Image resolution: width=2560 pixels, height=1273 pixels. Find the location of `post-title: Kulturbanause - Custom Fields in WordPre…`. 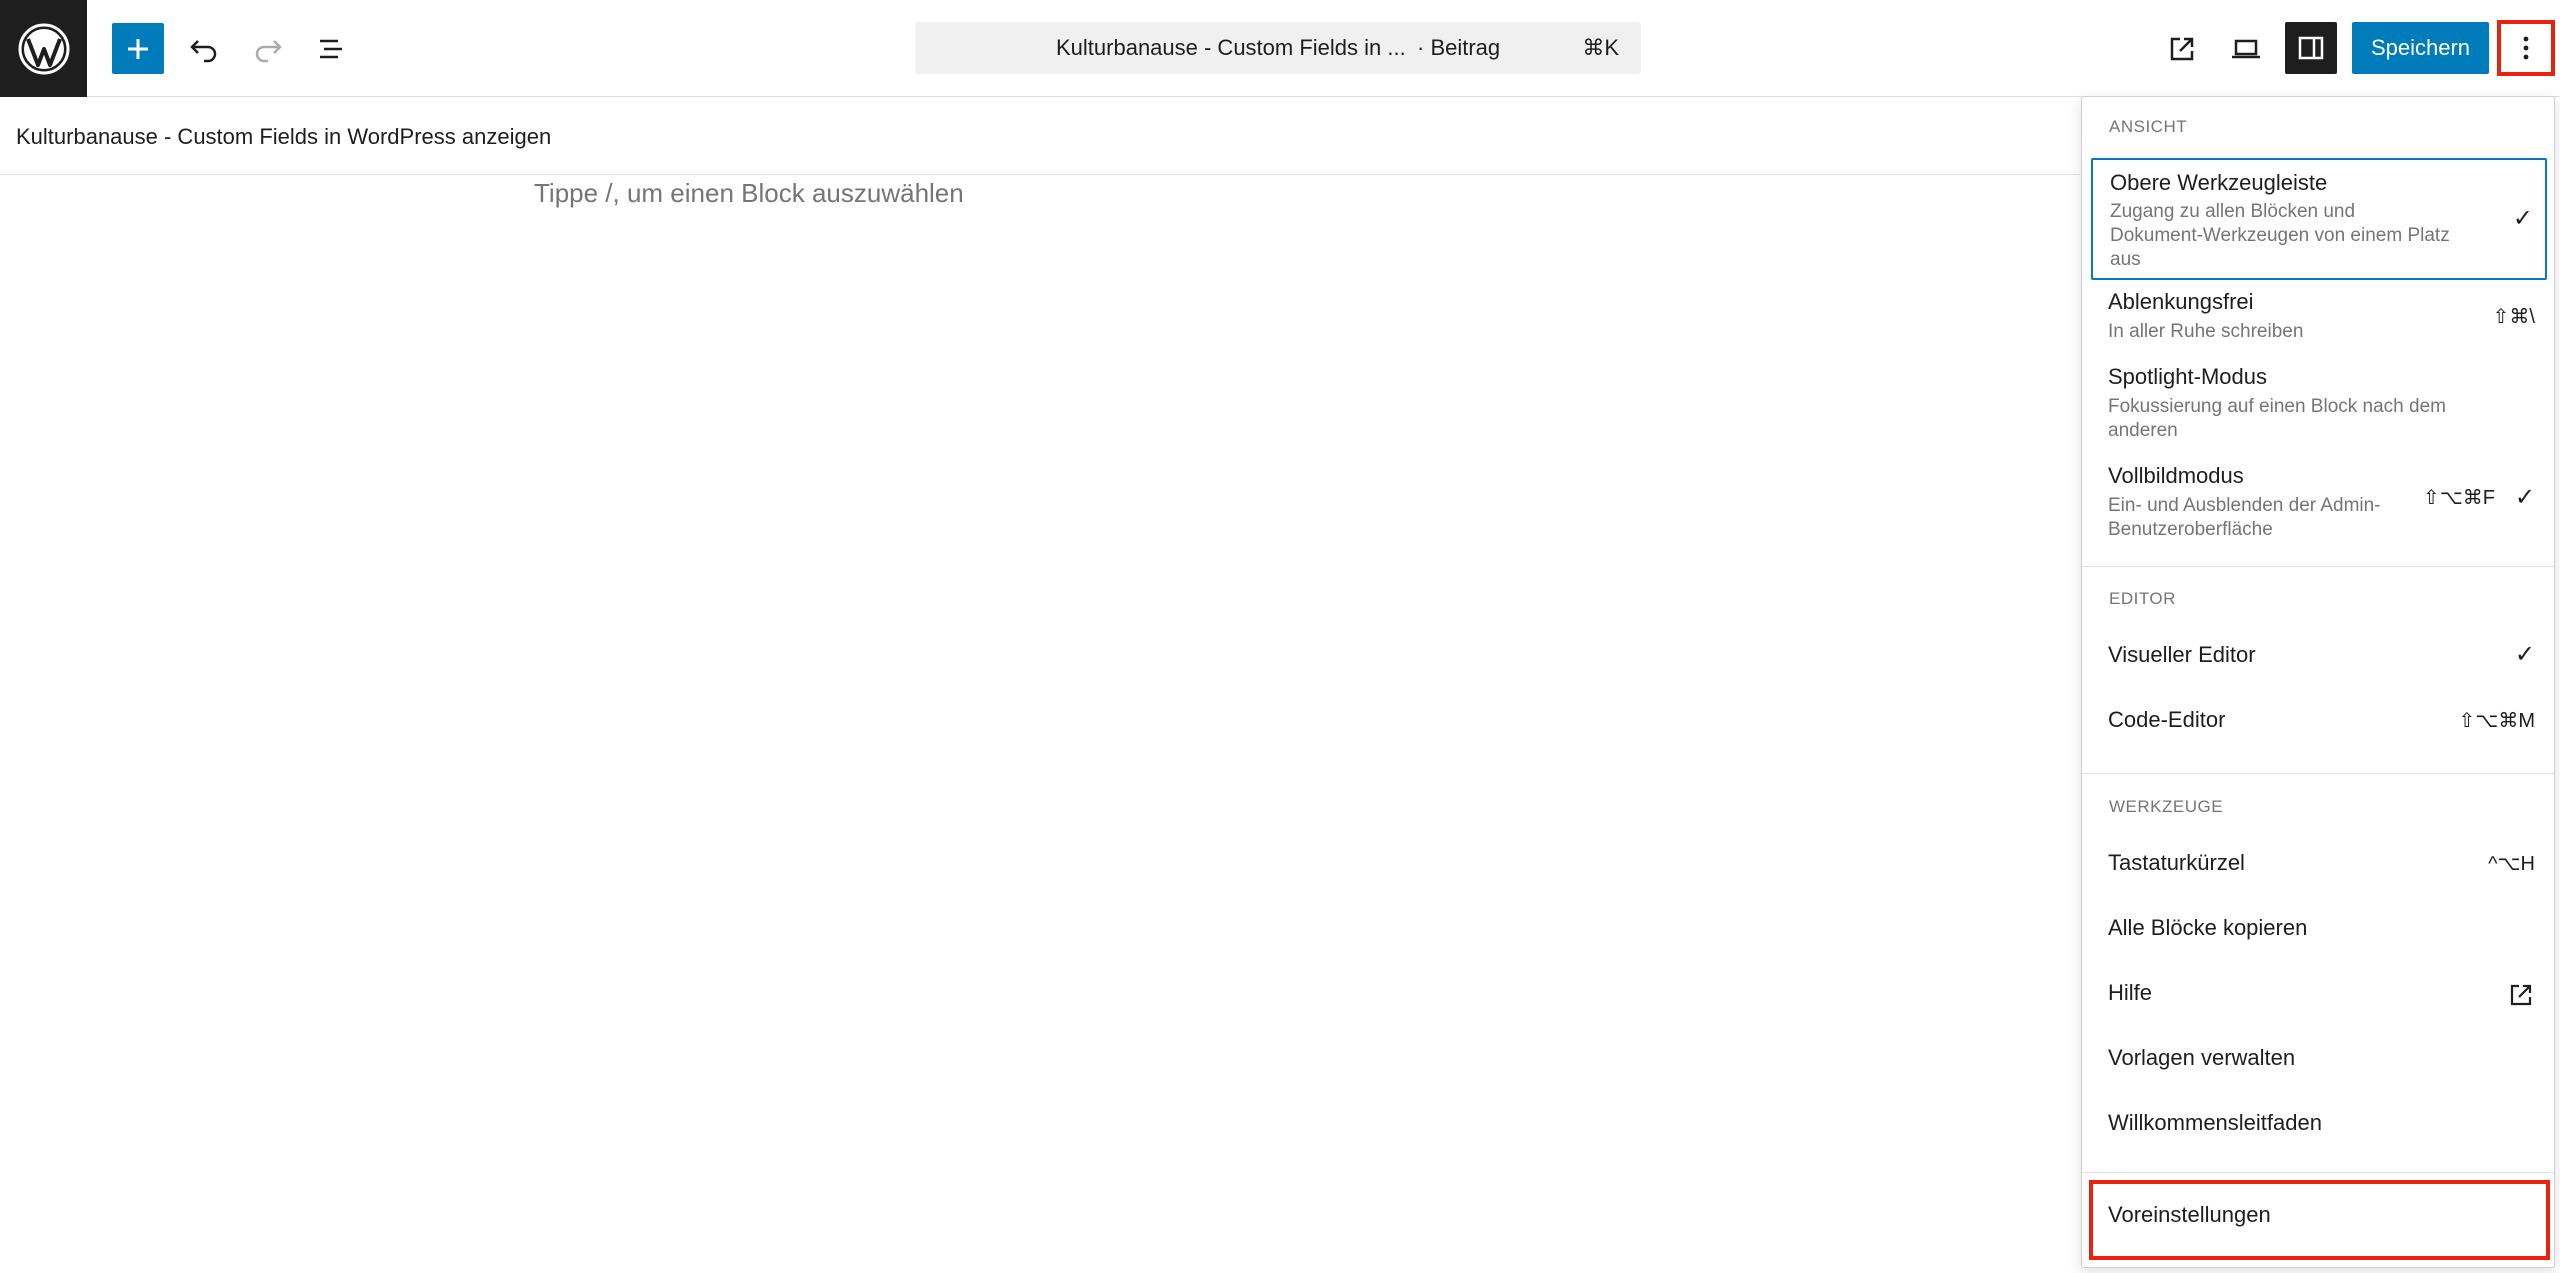

post-title: Kulturbanause - Custom Fields in WordPre… is located at coordinates (283, 137).